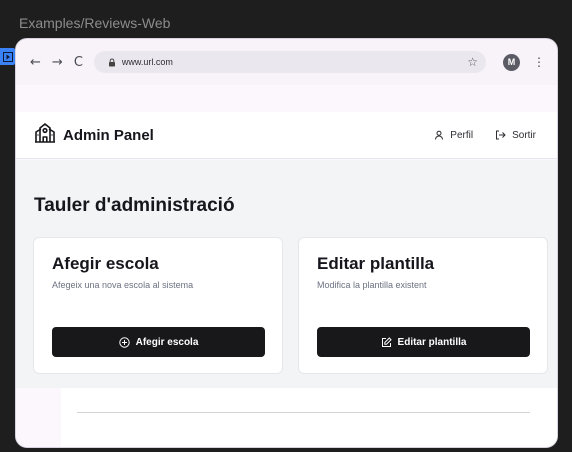 This screenshot has height=452, width=572. Describe the element at coordinates (539, 62) in the screenshot. I see `browser-menu-icon: ⋮` at that location.